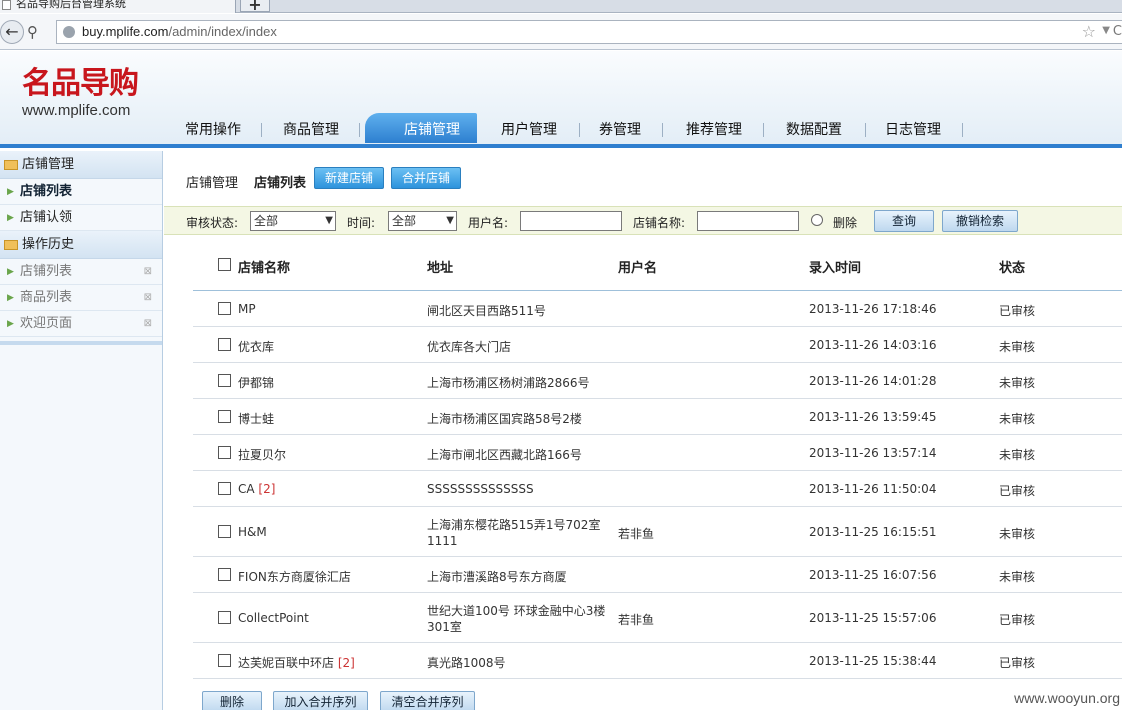  I want to click on nav-data-config: 数据配置, so click(814, 128).